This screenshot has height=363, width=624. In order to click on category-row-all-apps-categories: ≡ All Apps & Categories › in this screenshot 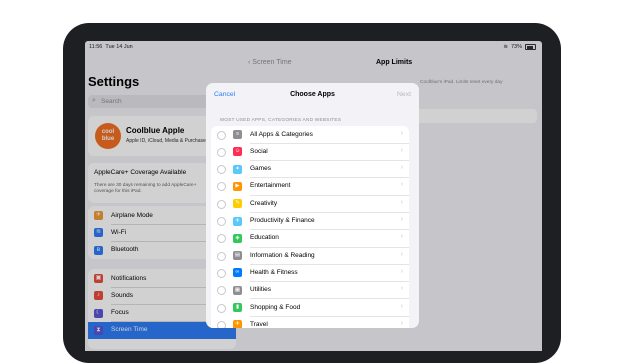, I will do `click(310, 135)`.